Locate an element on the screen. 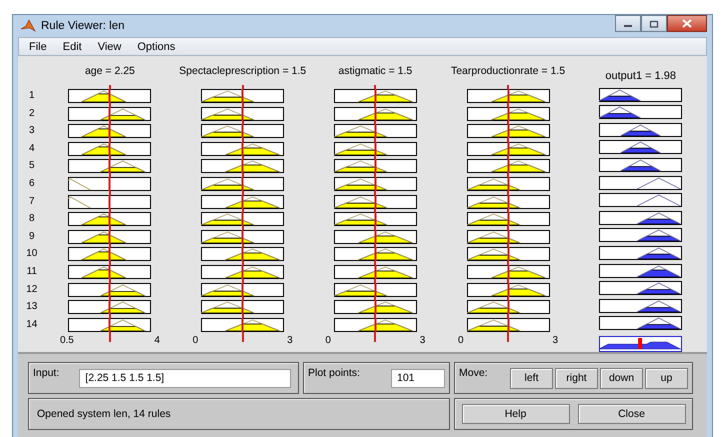  rule-number: 7 is located at coordinates (32, 201).